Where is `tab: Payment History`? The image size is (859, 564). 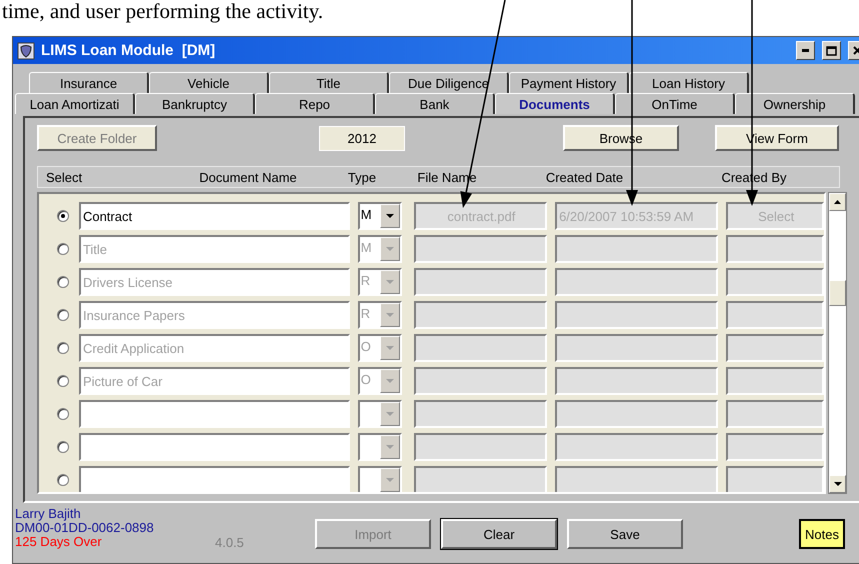 tab: Payment History is located at coordinates (569, 82).